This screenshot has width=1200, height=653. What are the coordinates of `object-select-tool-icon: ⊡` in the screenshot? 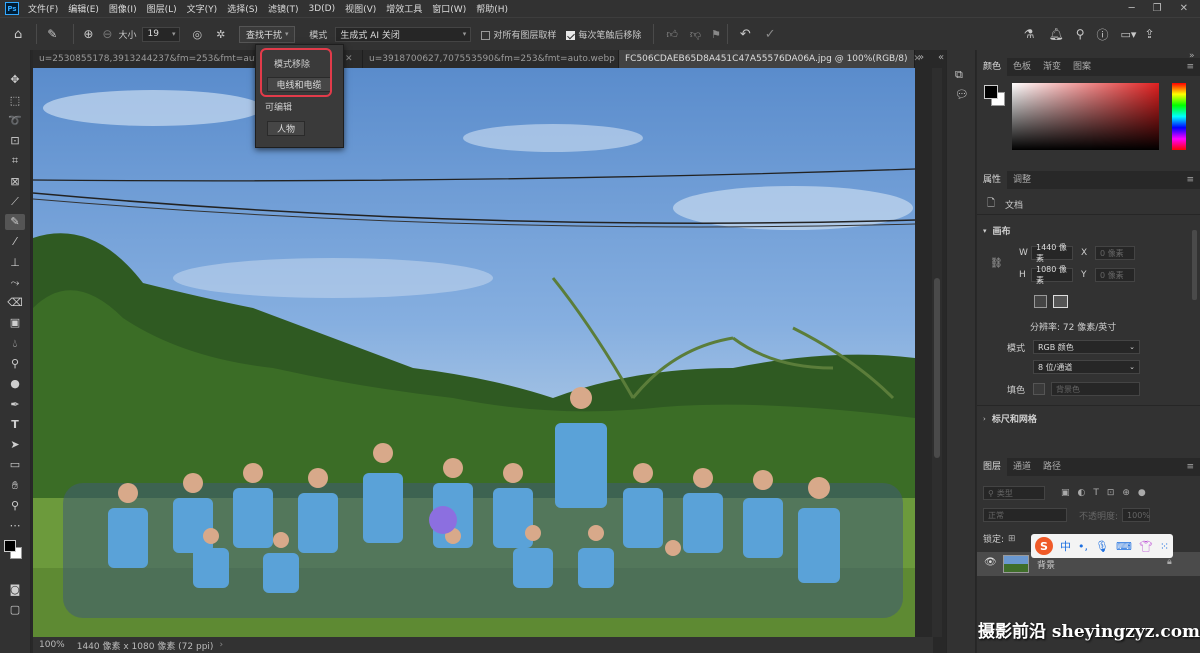 It's located at (15, 141).